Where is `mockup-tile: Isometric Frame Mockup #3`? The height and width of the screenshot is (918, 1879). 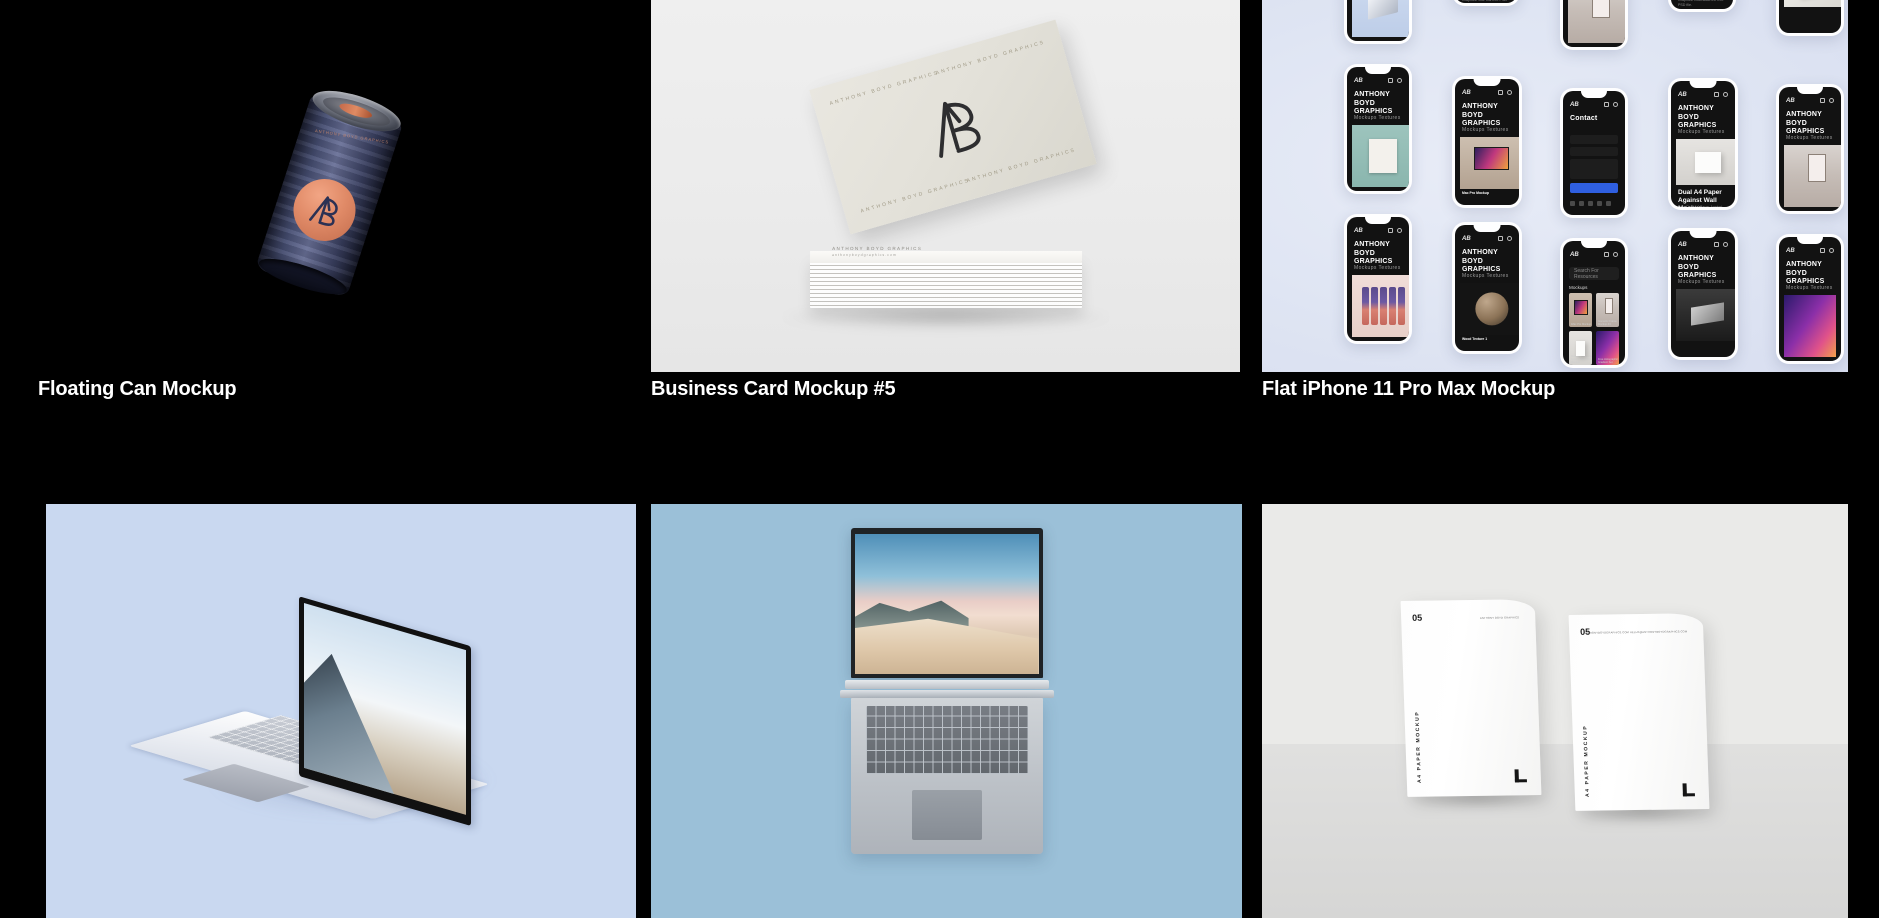 mockup-tile: Isometric Frame Mockup #3 is located at coordinates (1607, 310).